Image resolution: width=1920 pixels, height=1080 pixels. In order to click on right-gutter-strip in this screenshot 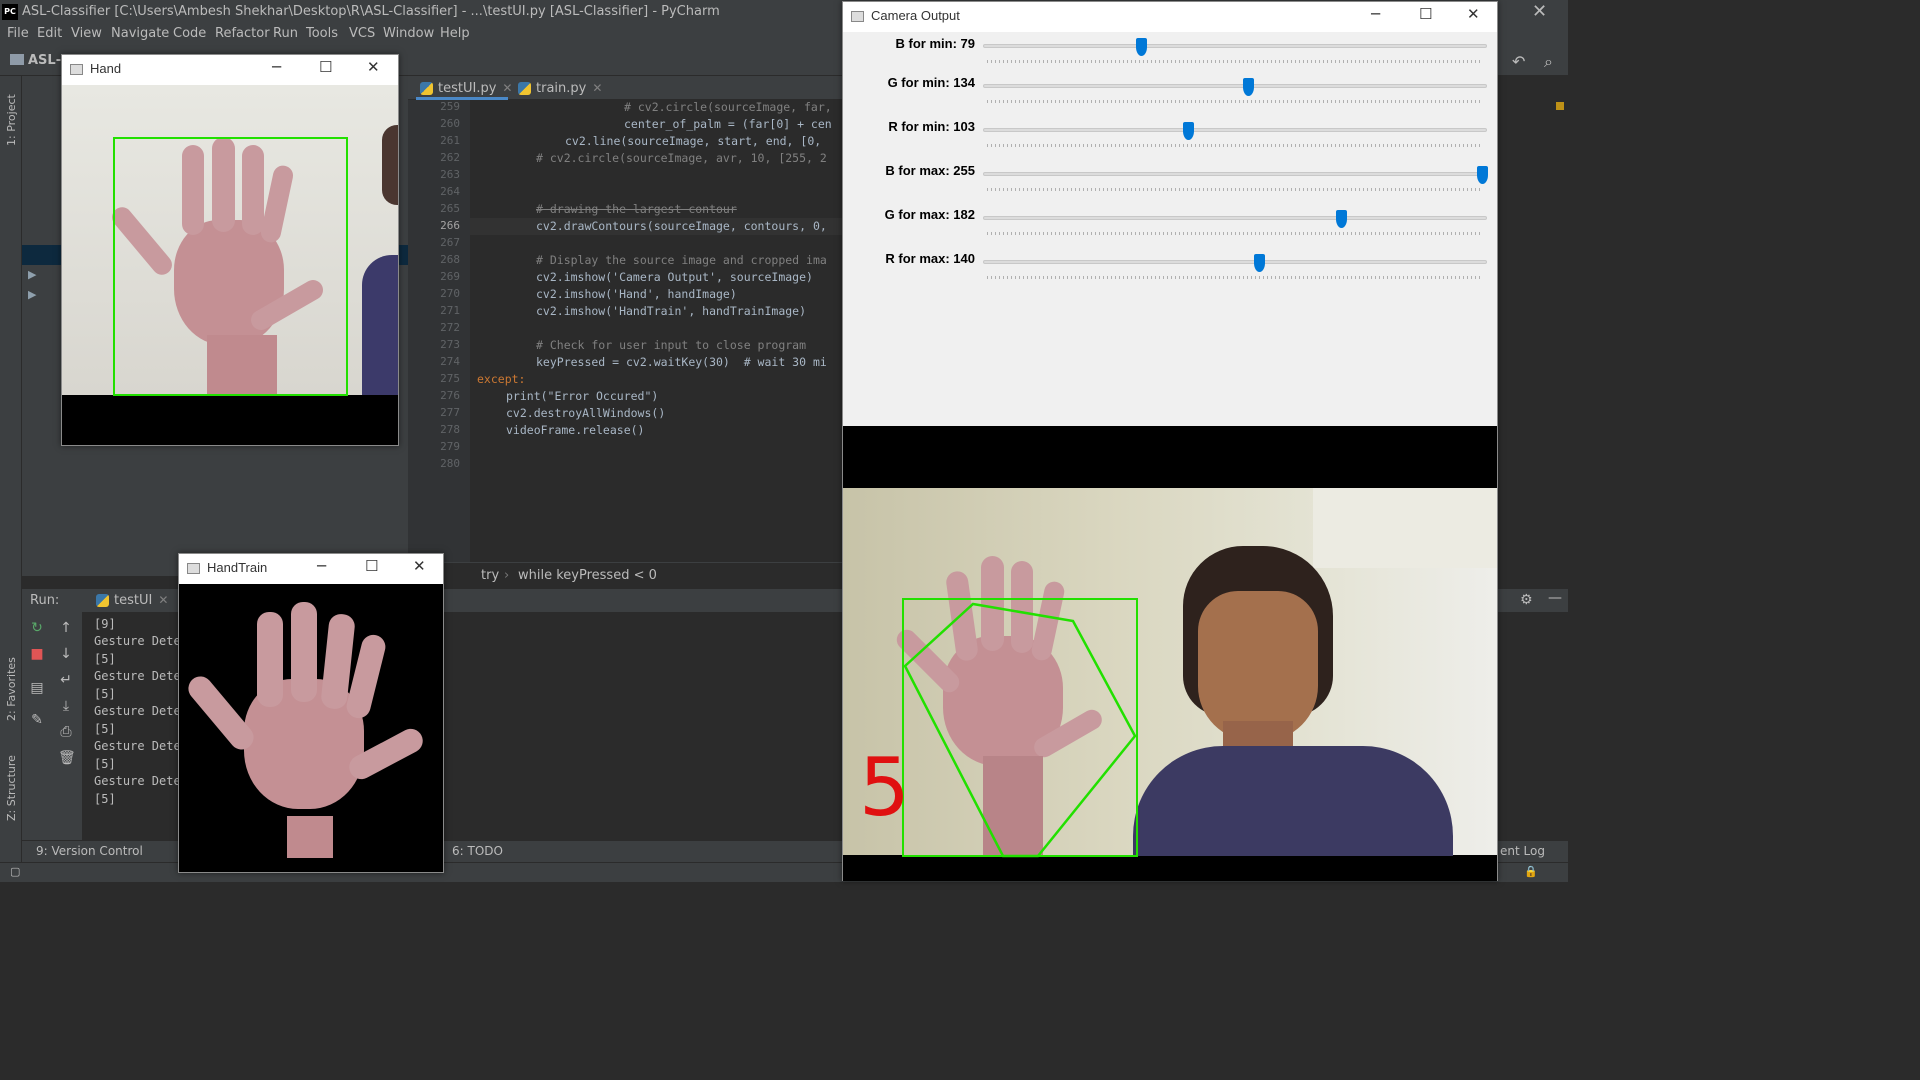, I will do `click(1533, 331)`.